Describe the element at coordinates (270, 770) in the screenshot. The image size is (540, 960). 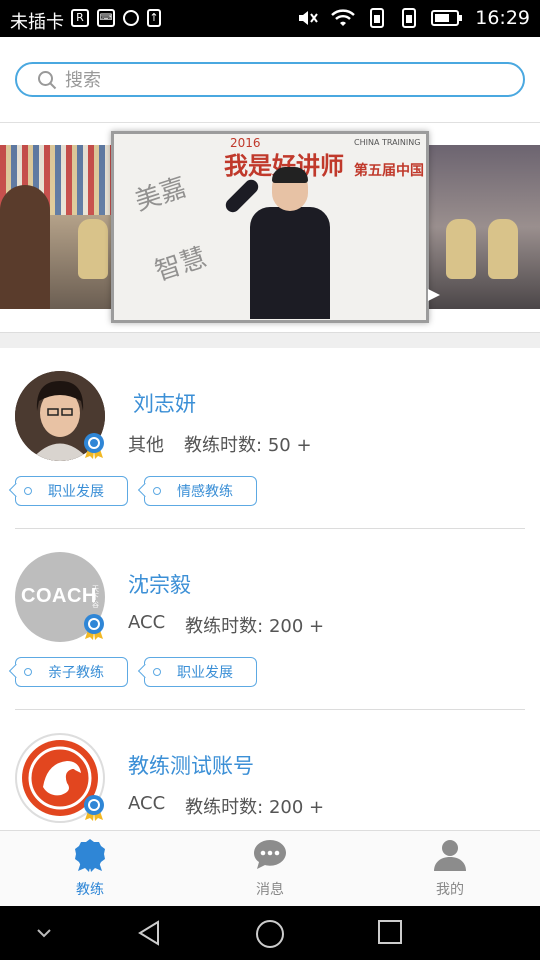
I see `coach-card: 教练测试账号 ACC 教练时数: 200 +` at that location.